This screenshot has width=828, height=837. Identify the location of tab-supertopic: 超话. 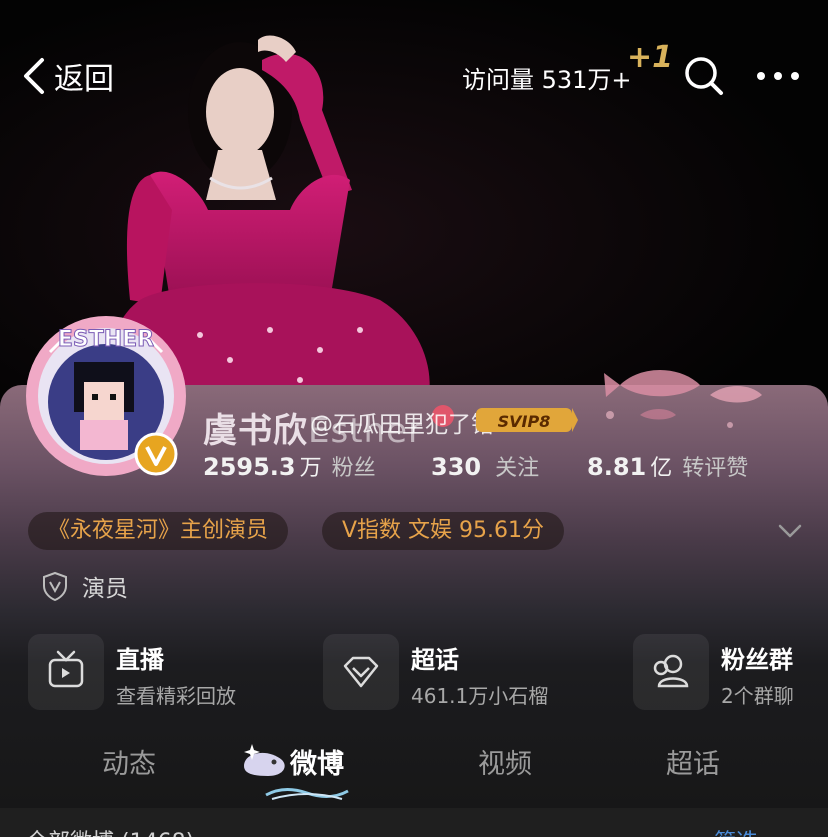
(693, 761).